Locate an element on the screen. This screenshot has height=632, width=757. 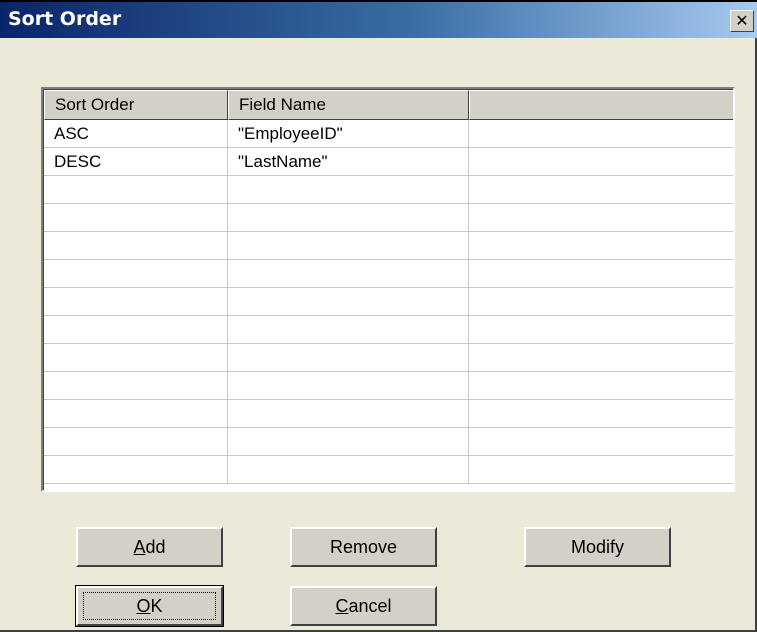
table-row: DESC "LastName" is located at coordinates (388, 162).